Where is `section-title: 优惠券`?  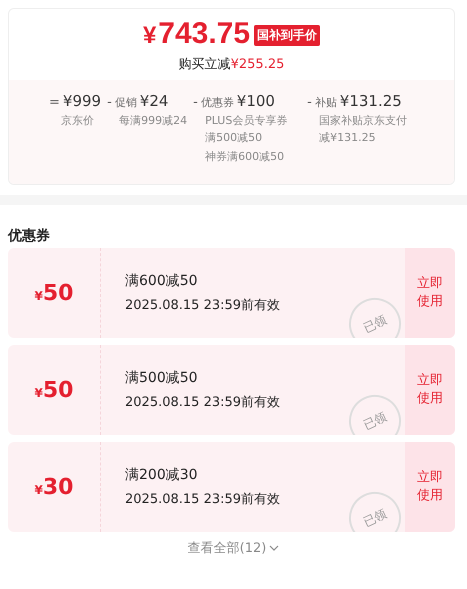
section-title: 优惠券 is located at coordinates (28, 235).